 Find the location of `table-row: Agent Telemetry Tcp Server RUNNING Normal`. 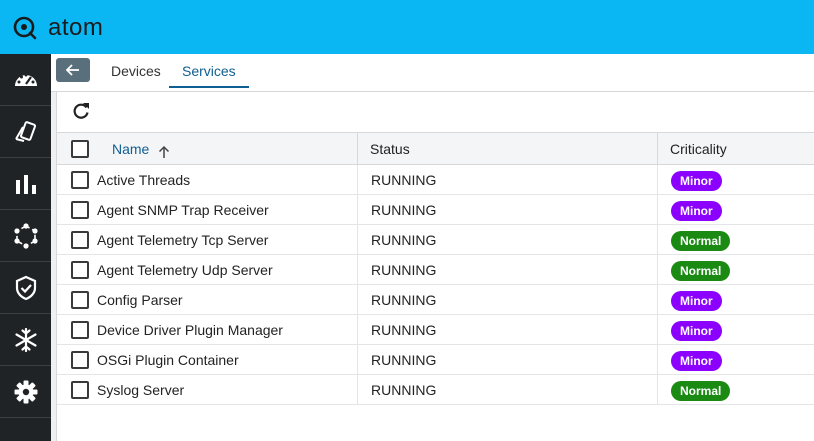

table-row: Agent Telemetry Tcp Server RUNNING Normal is located at coordinates (435, 240).